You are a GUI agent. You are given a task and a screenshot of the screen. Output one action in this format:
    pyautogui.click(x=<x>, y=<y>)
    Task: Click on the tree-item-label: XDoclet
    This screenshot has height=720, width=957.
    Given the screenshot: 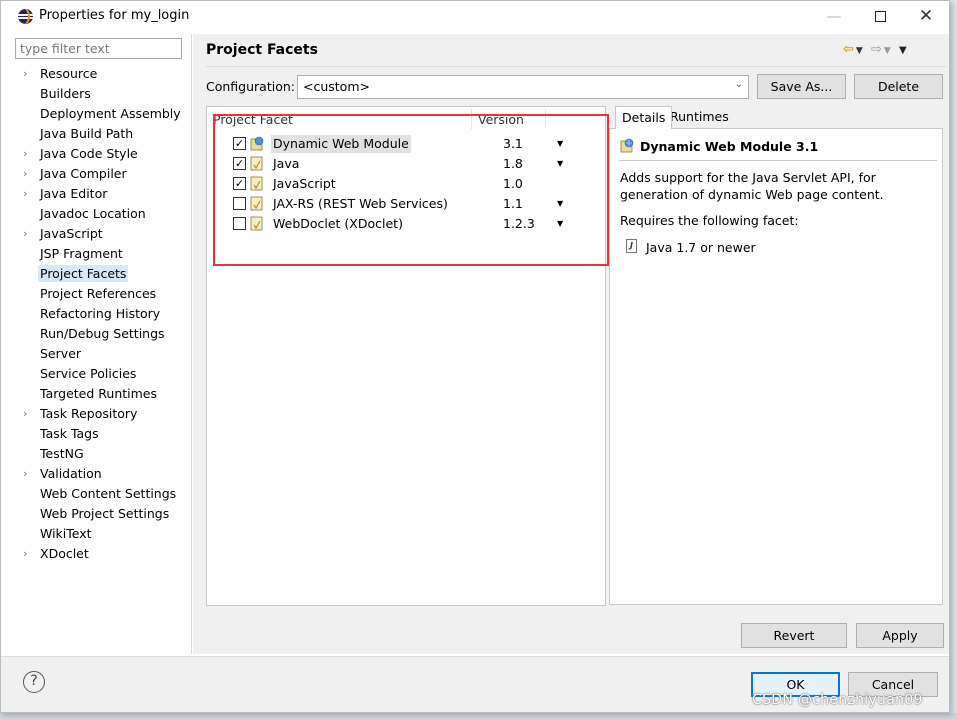 What is the action you would take?
    pyautogui.click(x=64, y=553)
    